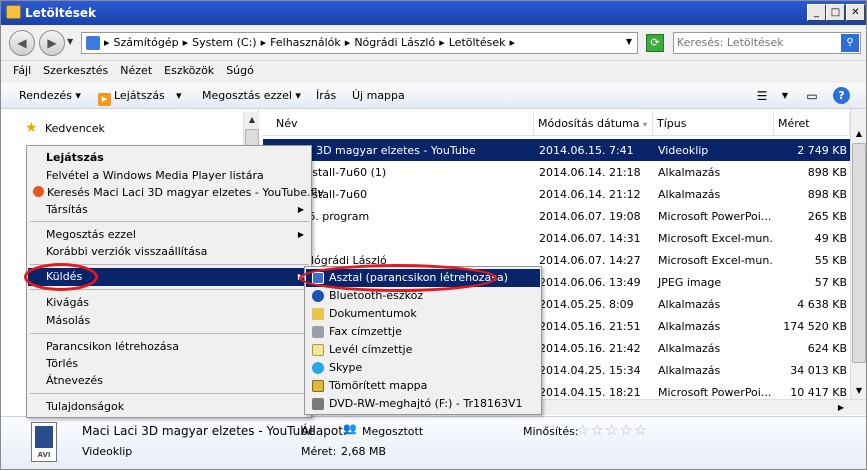  What do you see at coordinates (816, 12) in the screenshot?
I see `minimize-button: _` at bounding box center [816, 12].